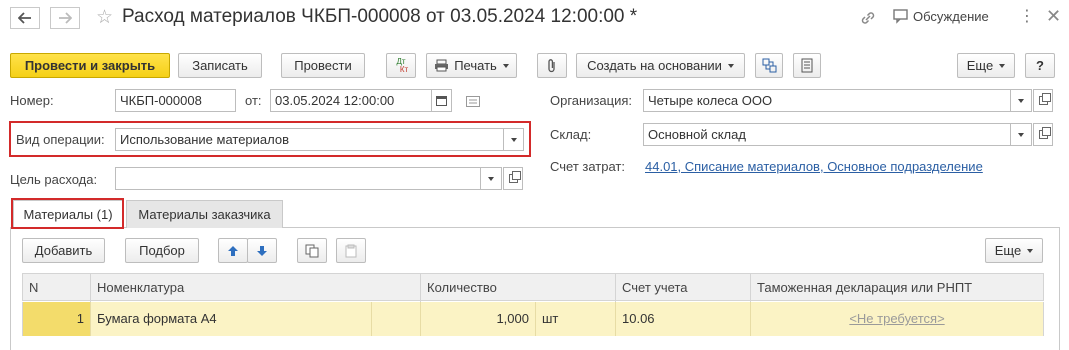  I want to click on tab-customer-materials: Материалы заказчика, so click(204, 214).